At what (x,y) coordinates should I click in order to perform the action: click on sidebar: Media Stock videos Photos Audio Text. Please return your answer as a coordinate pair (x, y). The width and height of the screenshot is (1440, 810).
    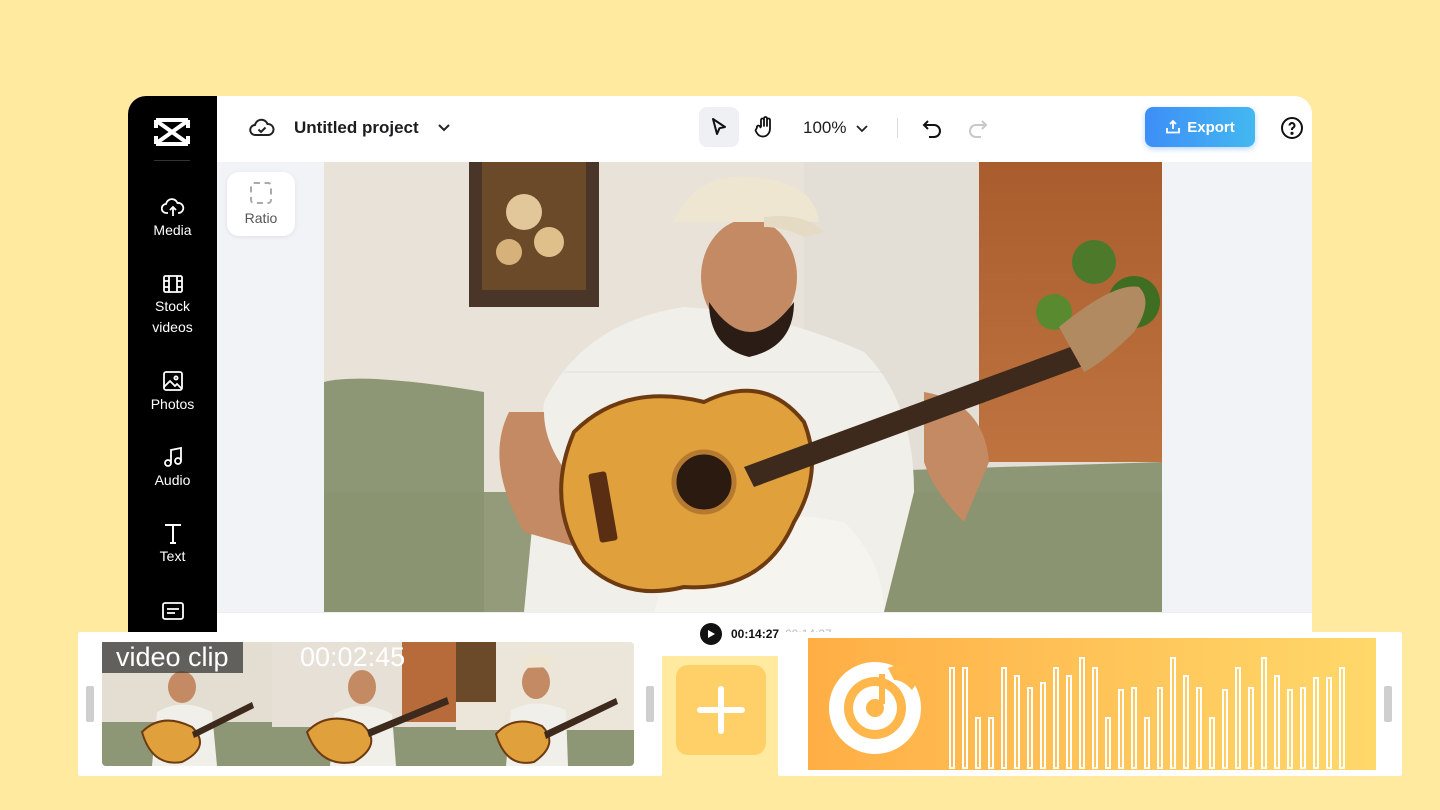
    Looking at the image, I should click on (172, 376).